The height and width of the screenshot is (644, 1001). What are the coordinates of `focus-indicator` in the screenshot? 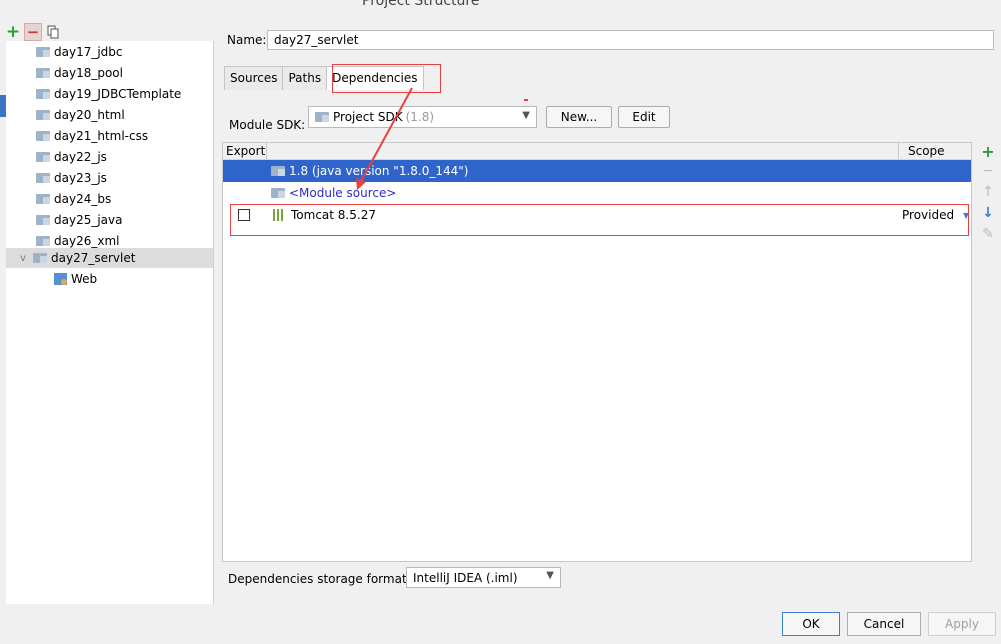 It's located at (3, 106).